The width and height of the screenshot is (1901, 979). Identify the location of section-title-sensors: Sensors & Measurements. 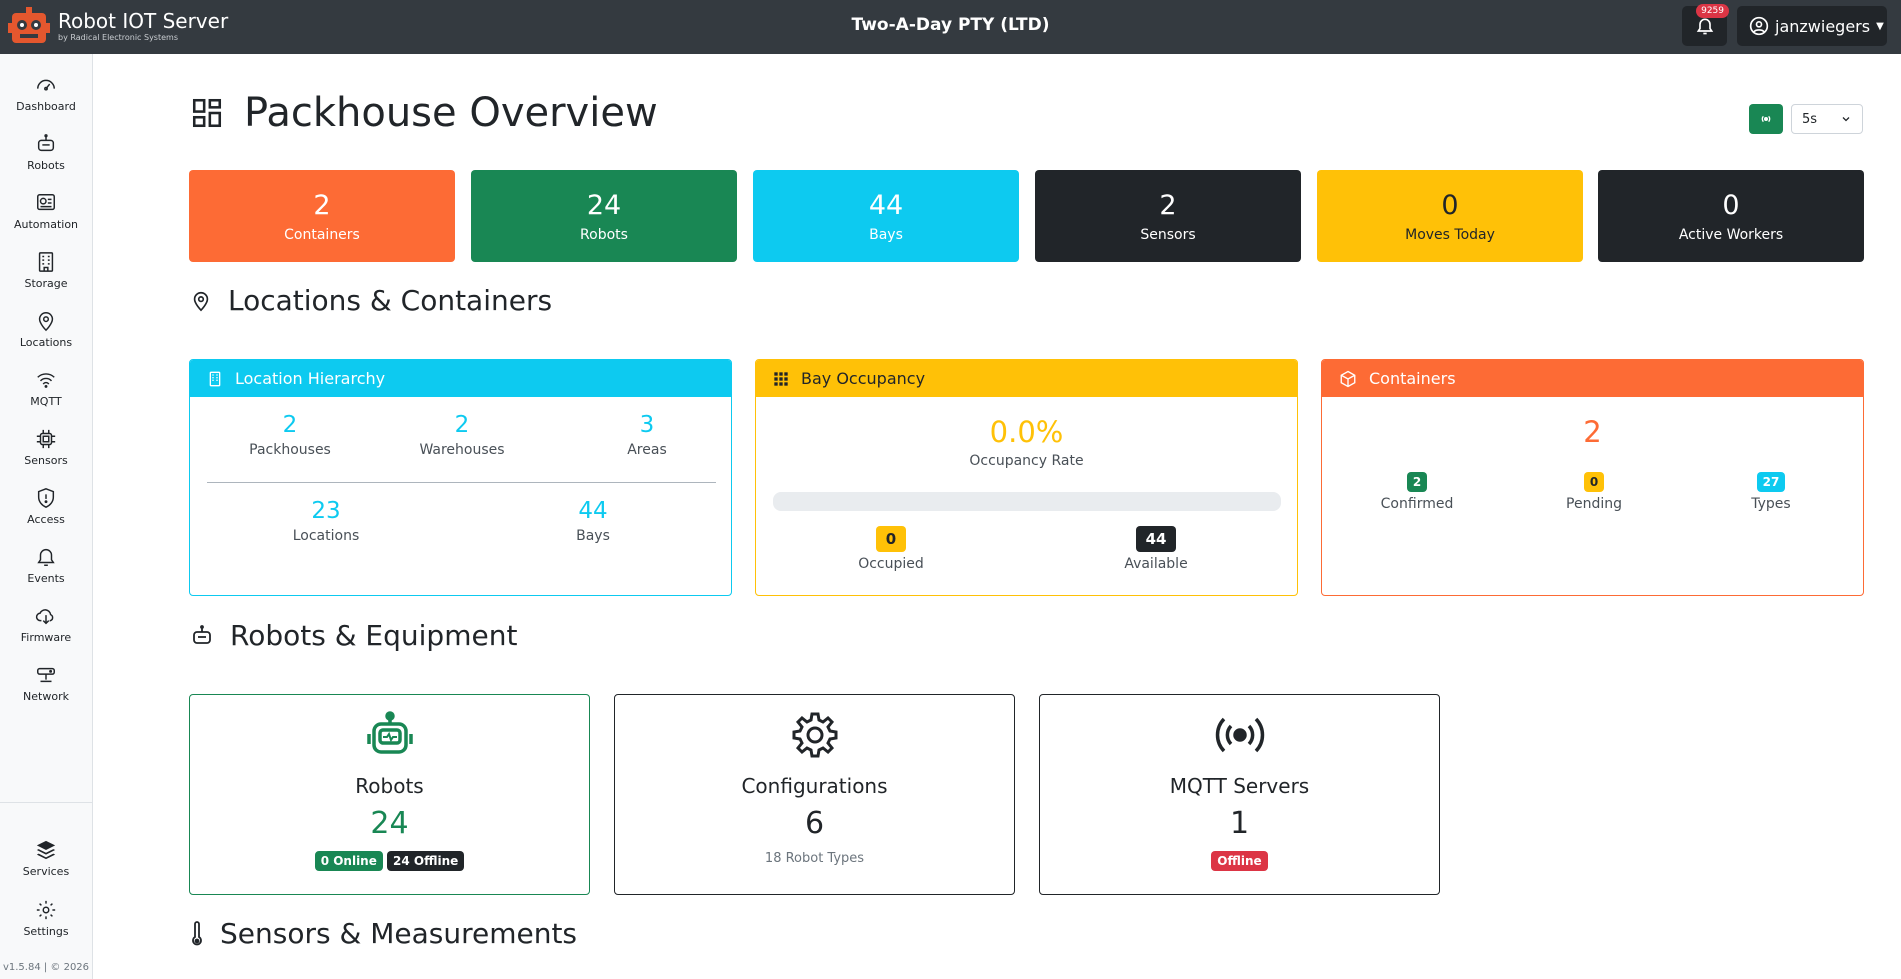
(383, 933).